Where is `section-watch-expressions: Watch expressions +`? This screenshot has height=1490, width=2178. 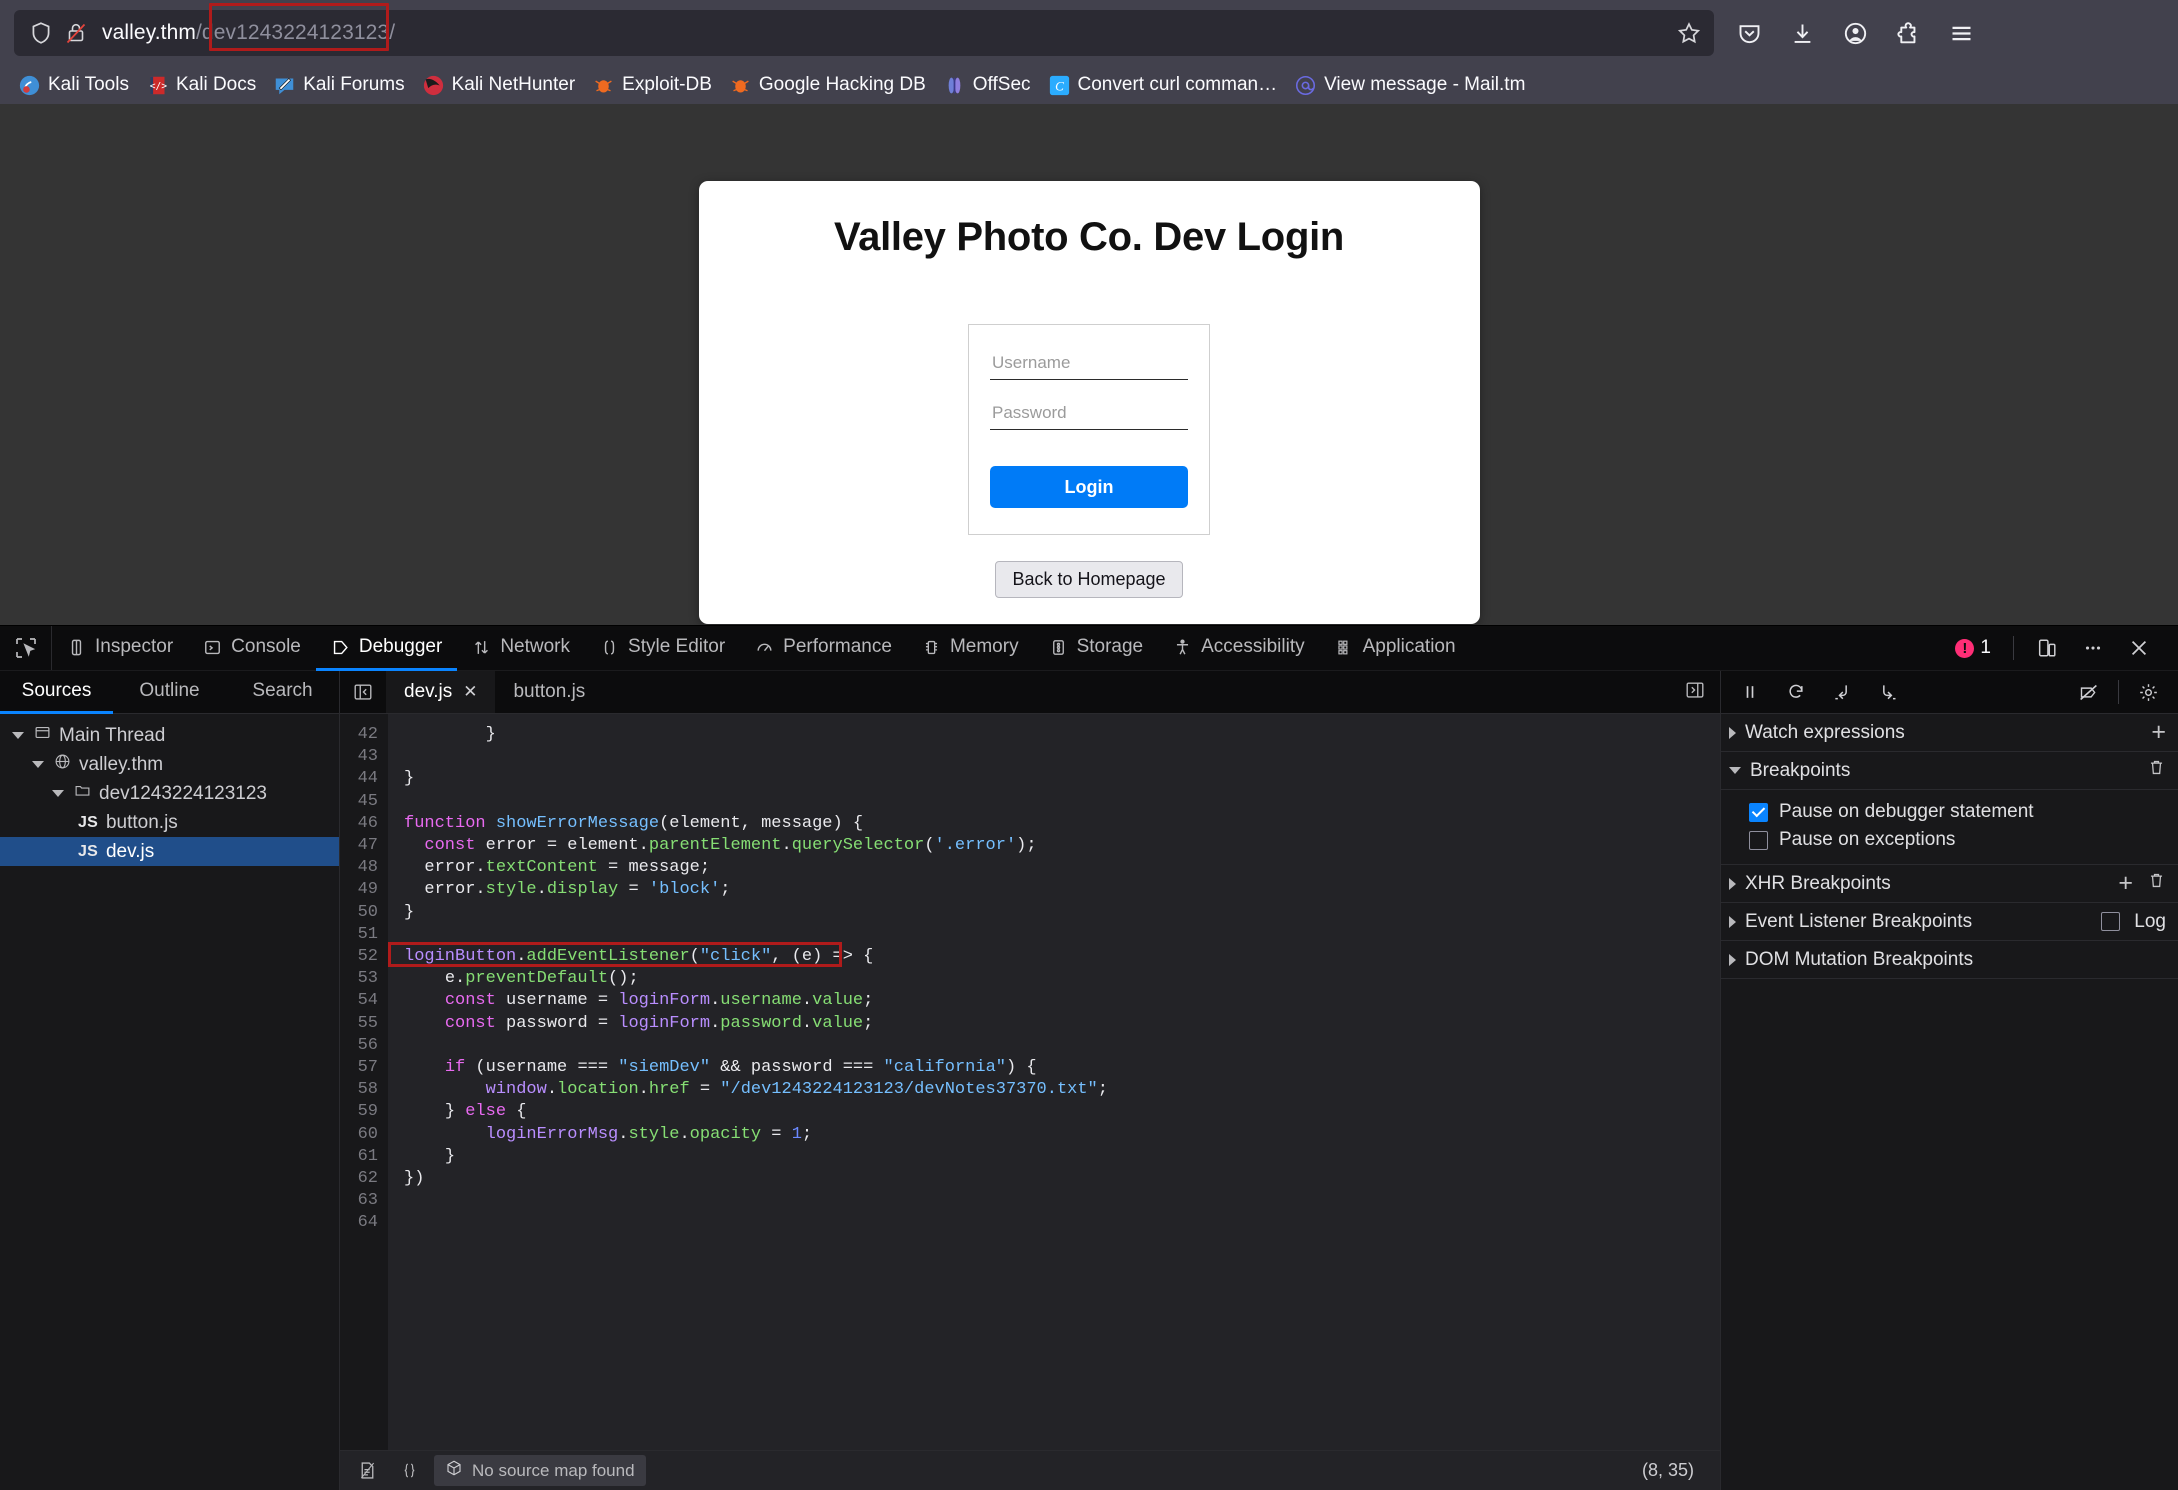
section-watch-expressions: Watch expressions + is located at coordinates (1949, 733).